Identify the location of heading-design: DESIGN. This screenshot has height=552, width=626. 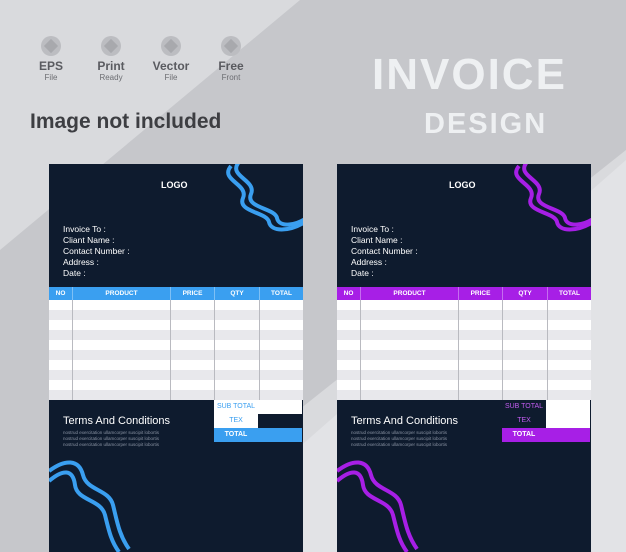
(486, 124).